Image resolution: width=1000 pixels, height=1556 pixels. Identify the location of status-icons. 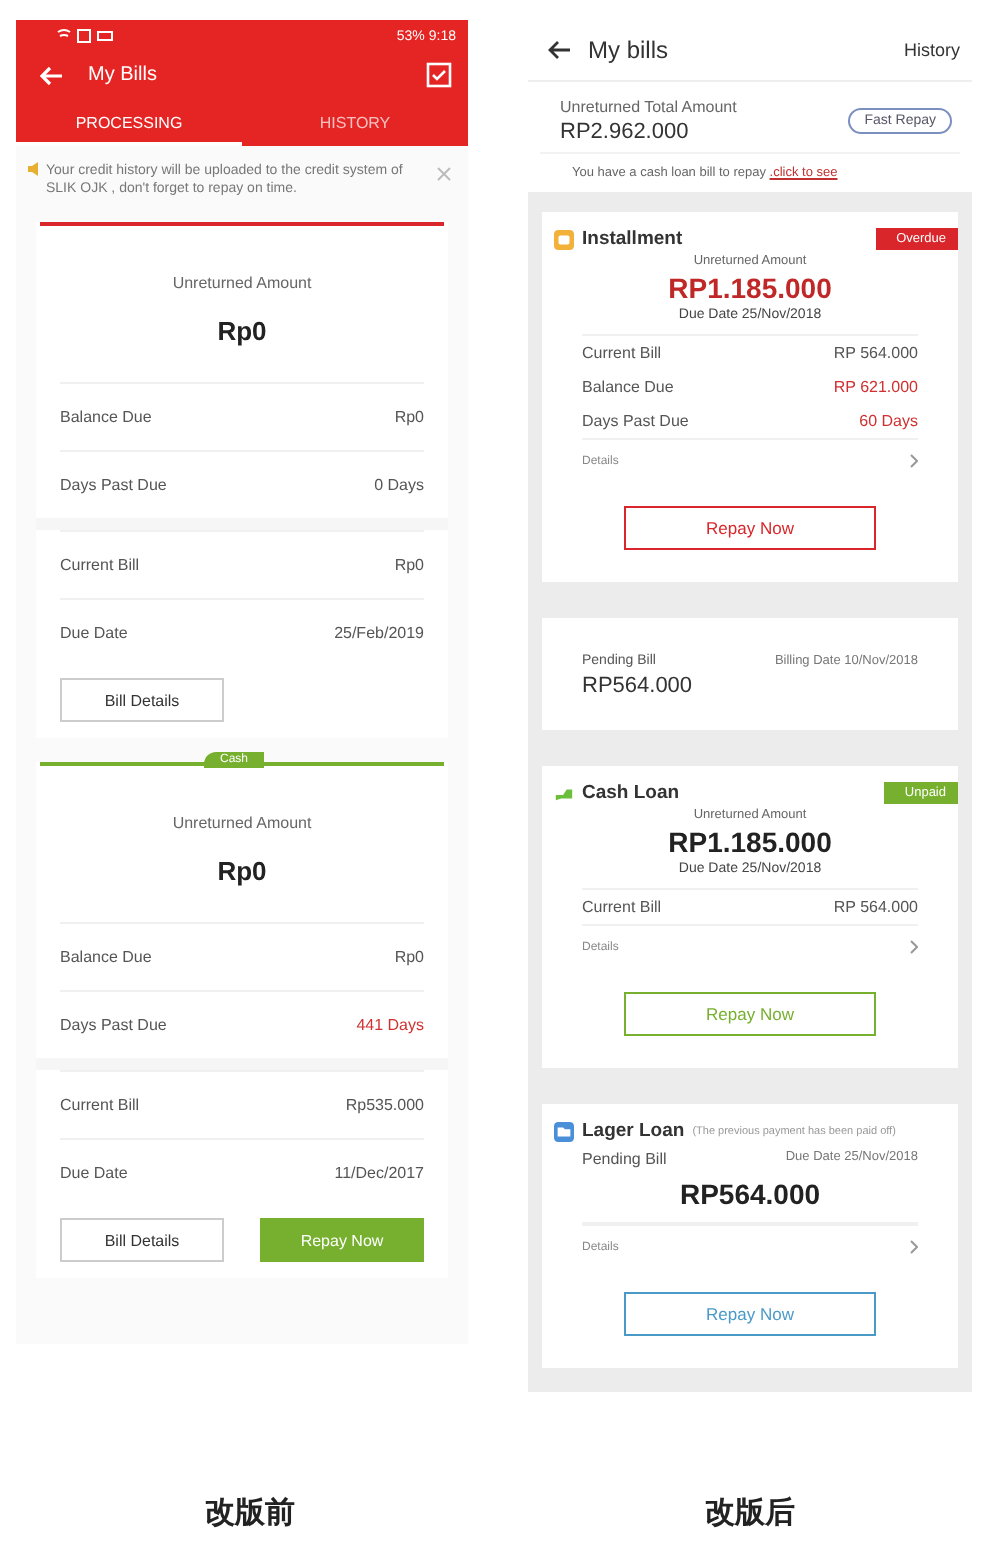
(86, 36).